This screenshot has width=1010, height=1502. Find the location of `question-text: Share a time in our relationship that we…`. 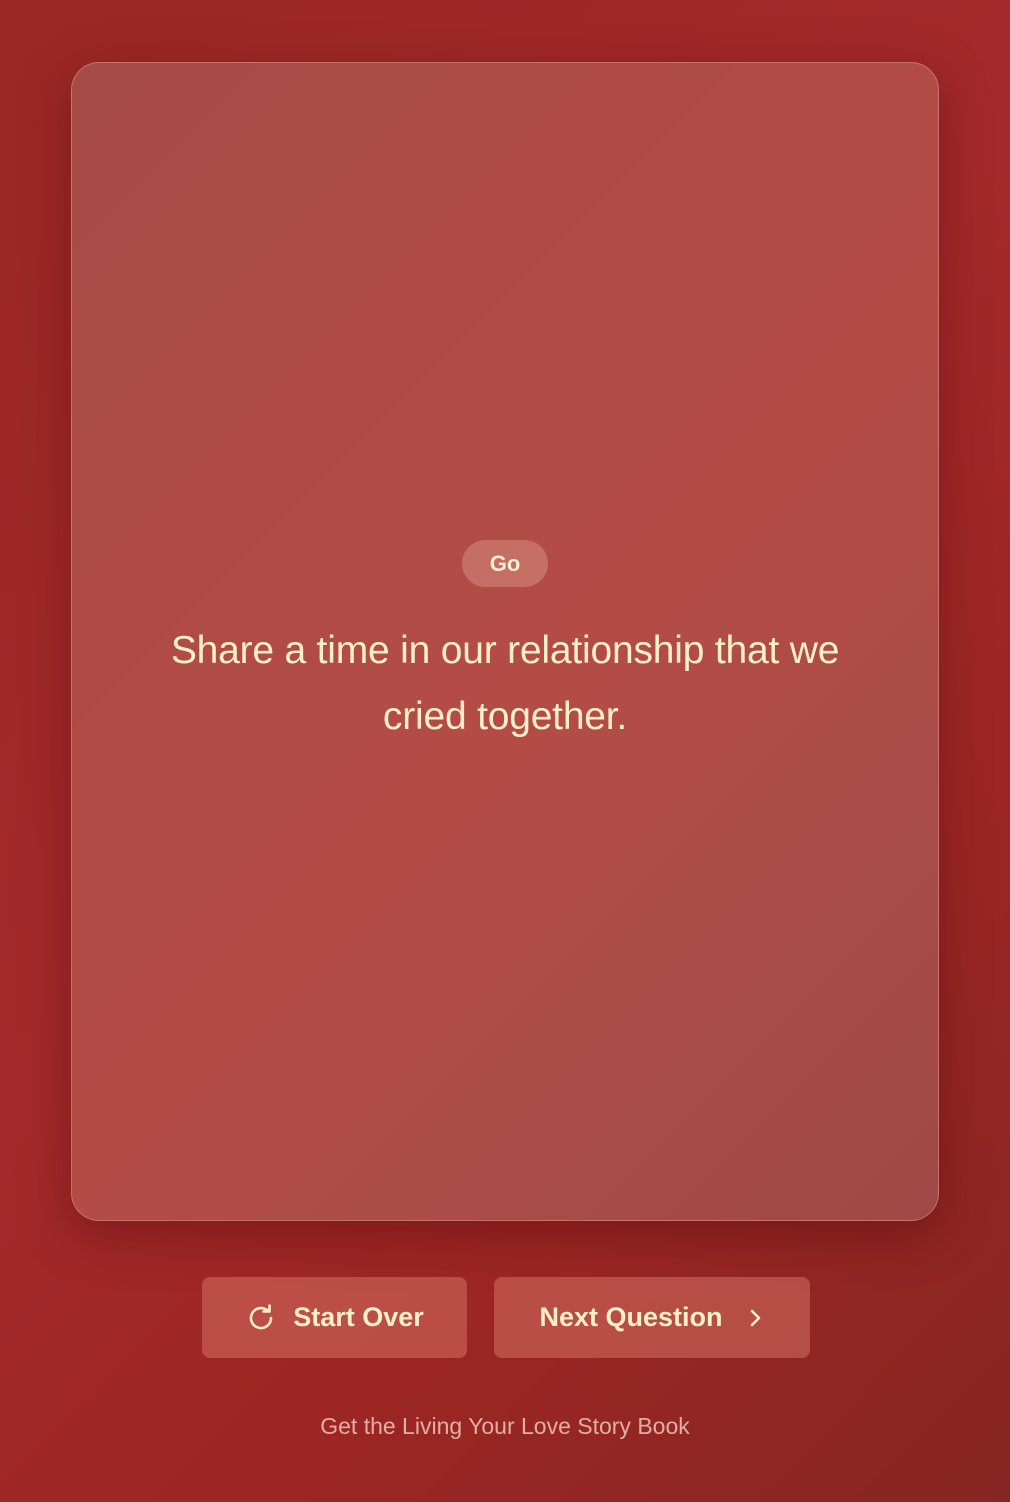

question-text: Share a time in our relationship that we… is located at coordinates (505, 683).